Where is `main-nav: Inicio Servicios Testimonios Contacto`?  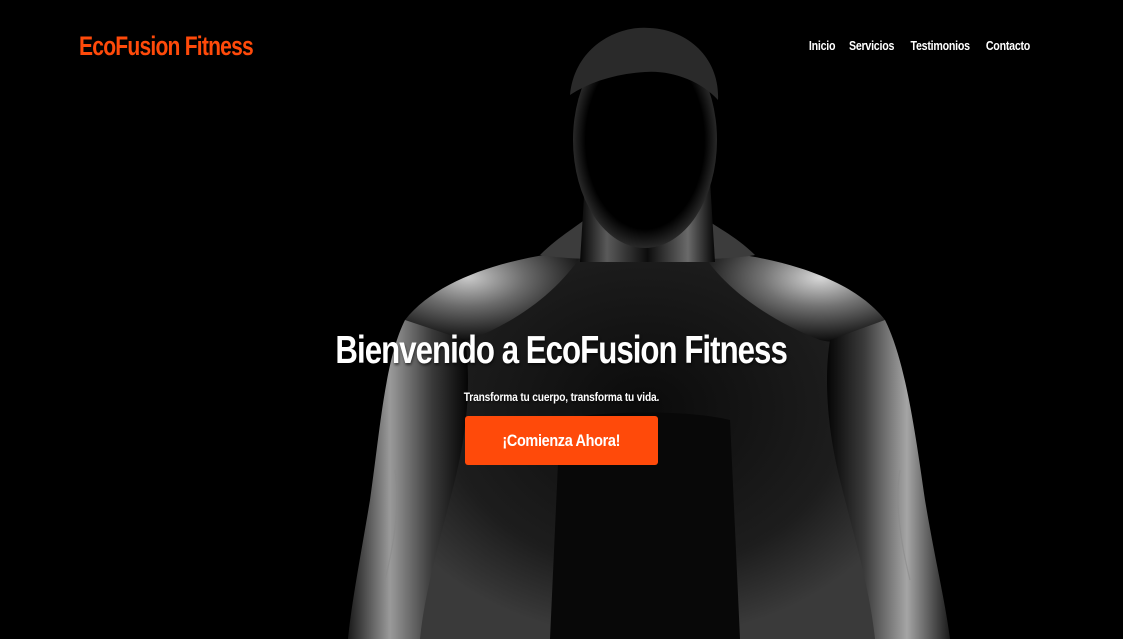
main-nav: Inicio Servicios Testimonios Contacto is located at coordinates (920, 45).